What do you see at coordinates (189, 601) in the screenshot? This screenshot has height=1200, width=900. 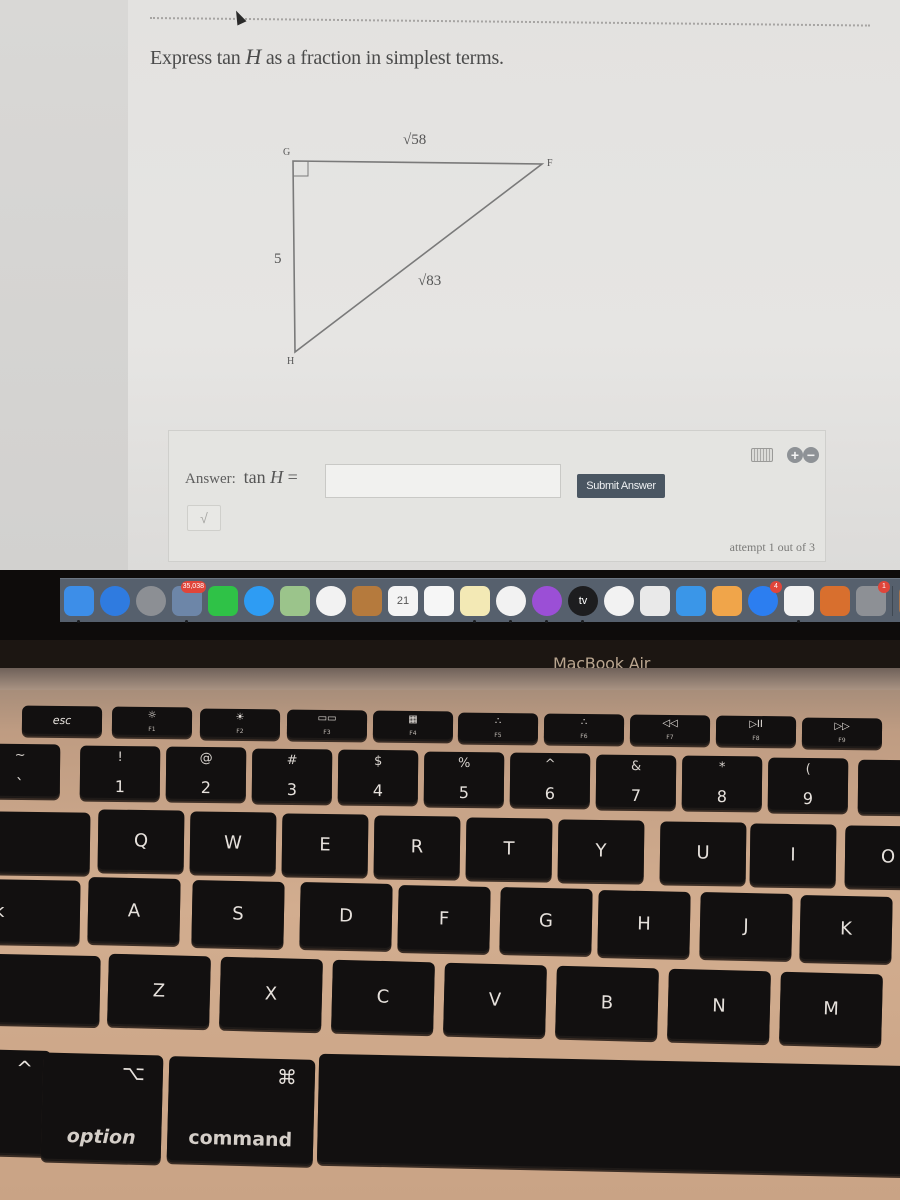 I see `preview-icon: 35,038` at bounding box center [189, 601].